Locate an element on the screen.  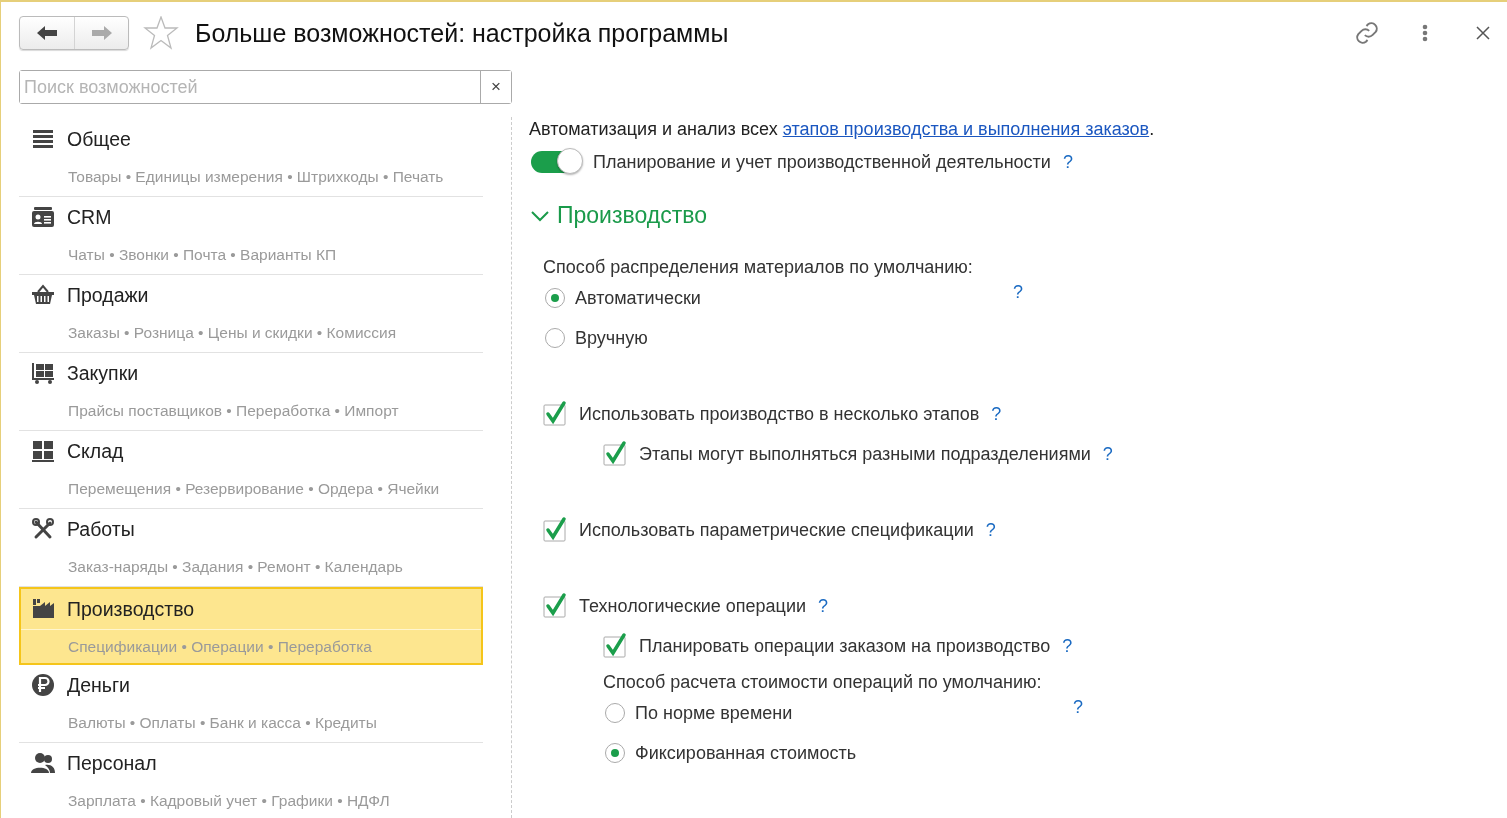
chevron-icon is located at coordinates (540, 215).